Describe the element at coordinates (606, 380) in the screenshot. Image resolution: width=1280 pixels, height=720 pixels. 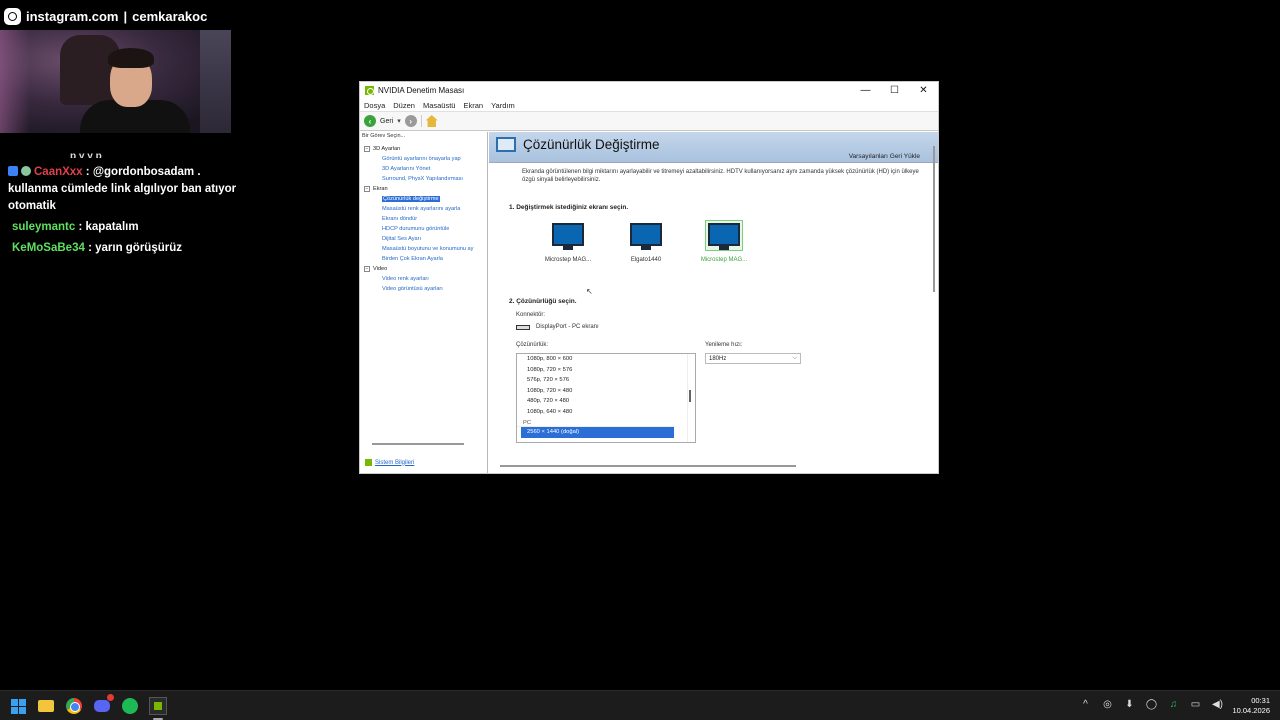
I see `resolution-option: 576p, 720 × 576` at that location.